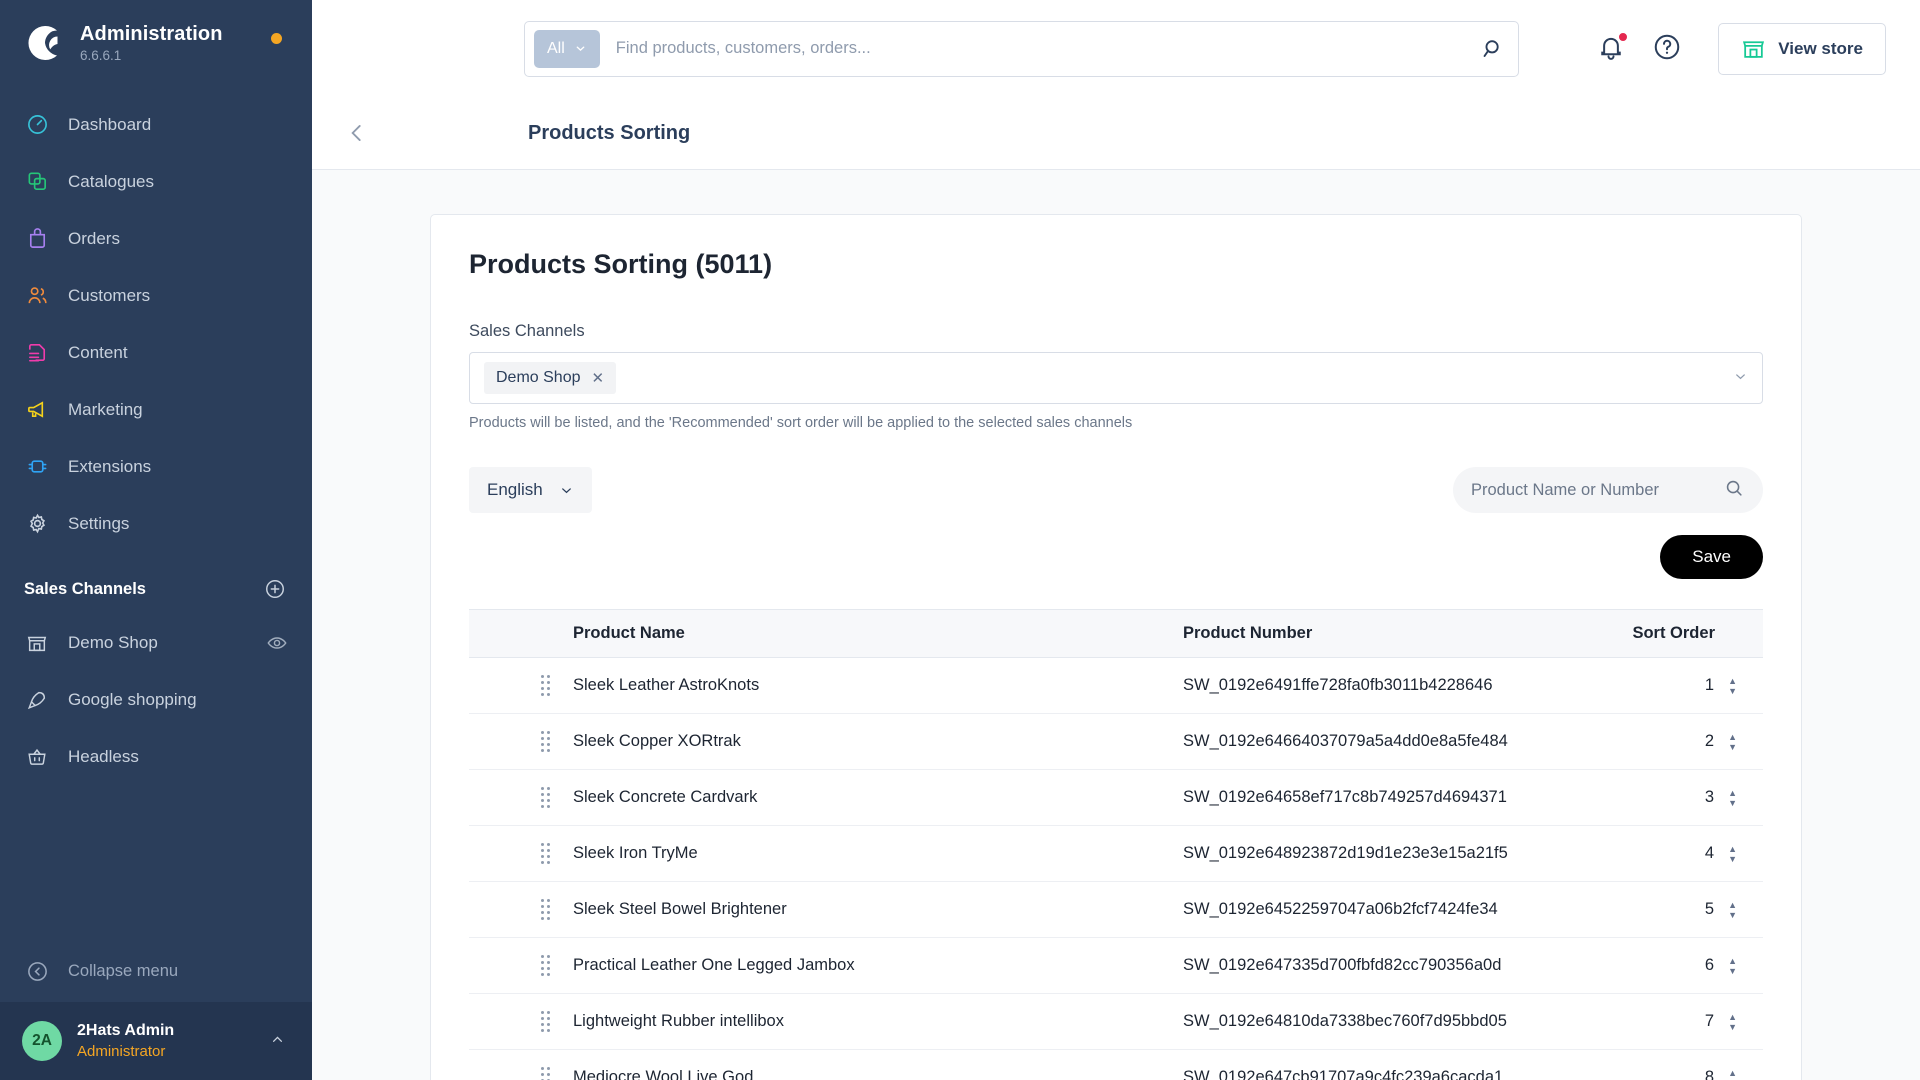  What do you see at coordinates (878, 797) in the screenshot?
I see `cell-product-name: Sleek Concrete Cardvark` at bounding box center [878, 797].